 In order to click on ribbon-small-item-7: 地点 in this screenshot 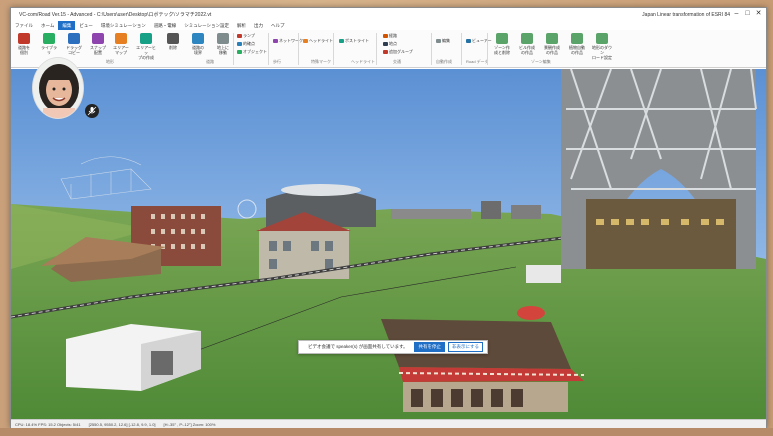, I will do `click(390, 44)`.